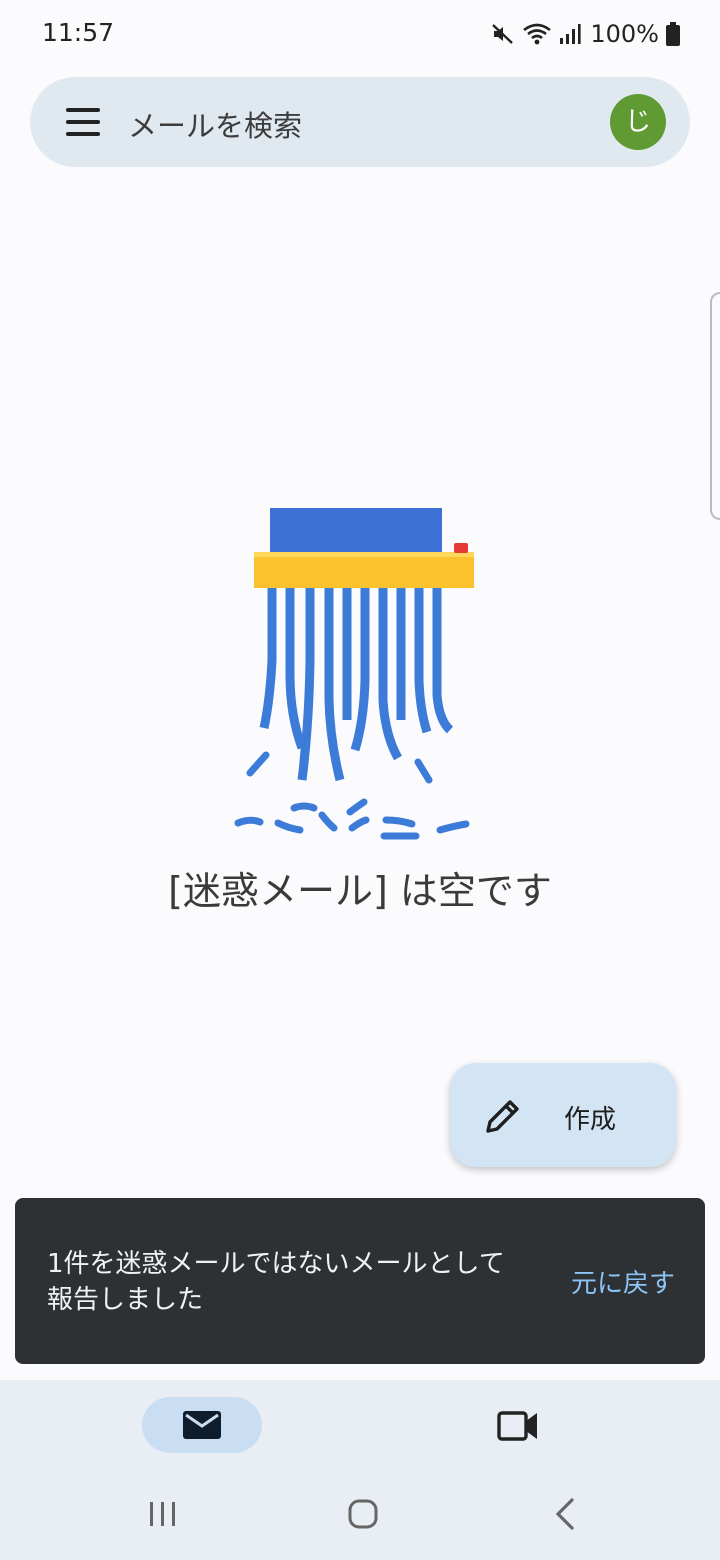 The height and width of the screenshot is (1560, 720). What do you see at coordinates (585, 34) in the screenshot?
I see `status-icons: 100%` at bounding box center [585, 34].